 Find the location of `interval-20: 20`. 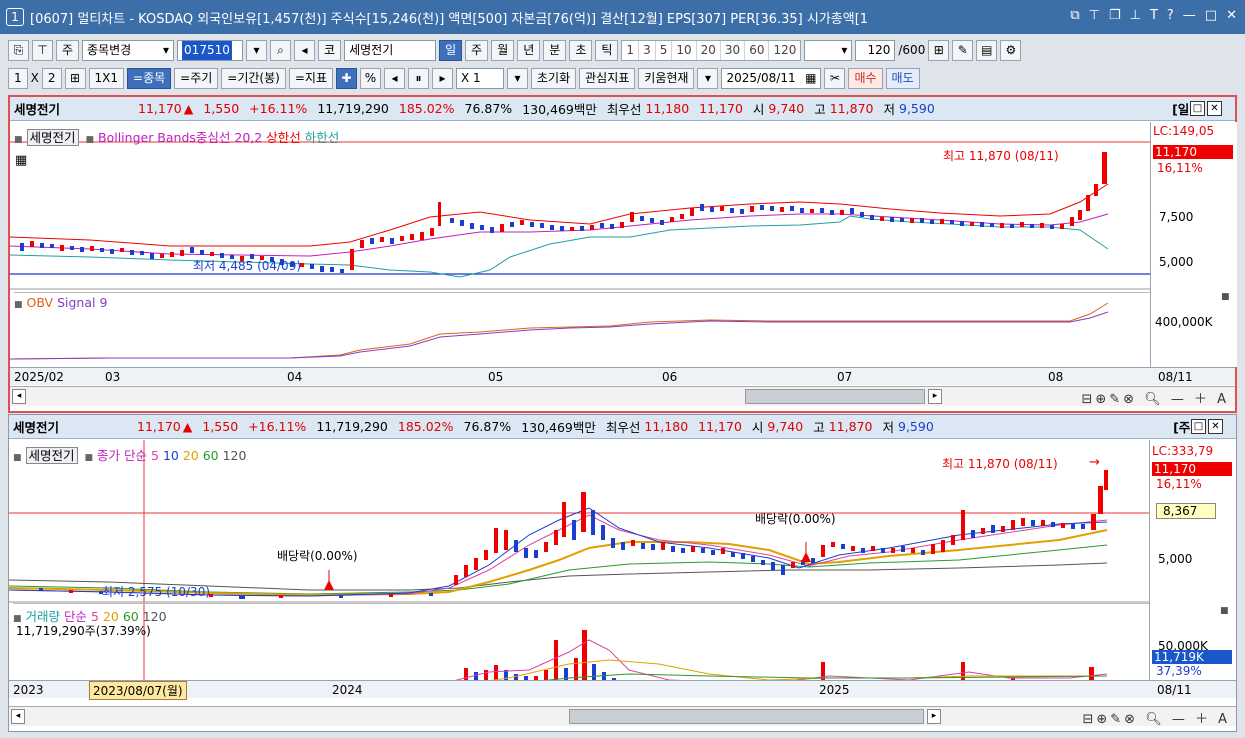

interval-20: 20 is located at coordinates (709, 50).